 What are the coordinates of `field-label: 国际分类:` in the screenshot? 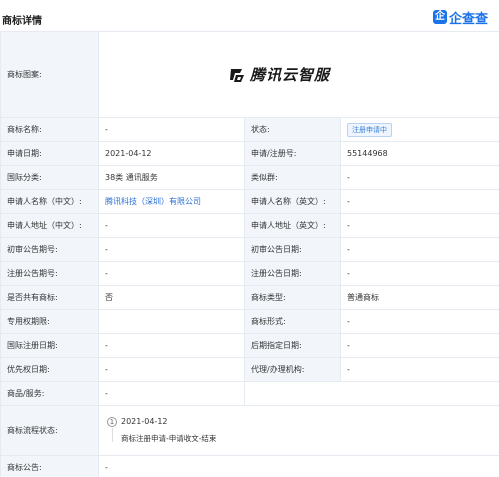 It's located at (49, 177).